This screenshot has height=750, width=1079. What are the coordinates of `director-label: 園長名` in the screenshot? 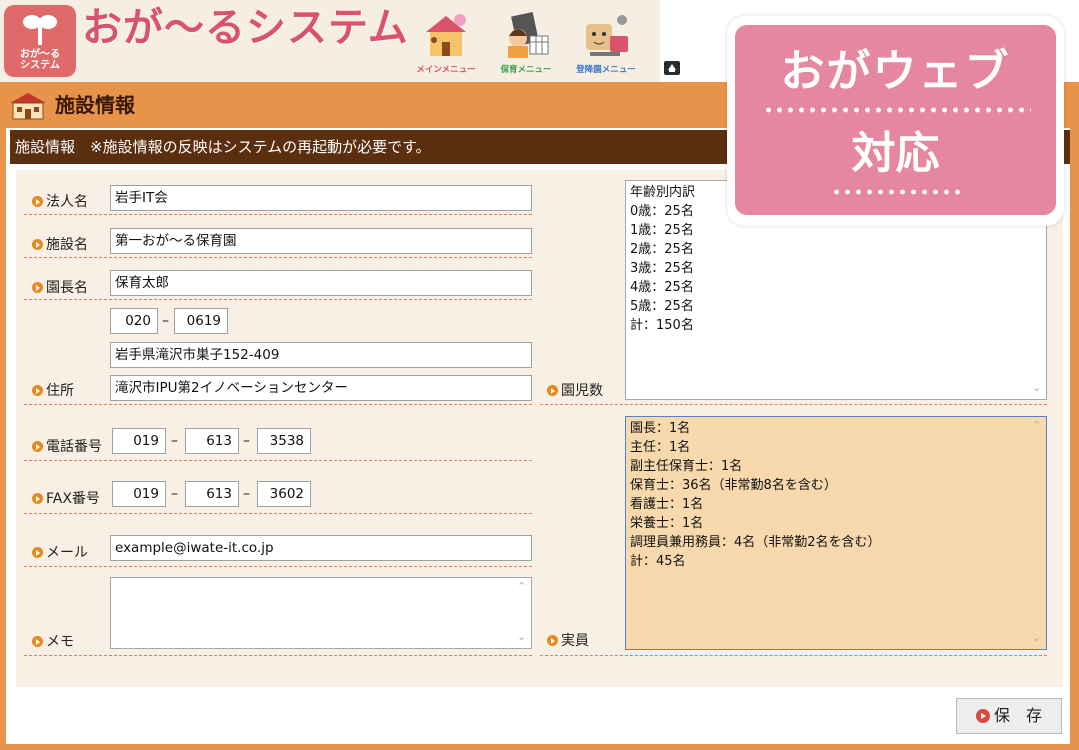 It's located at (60, 288).